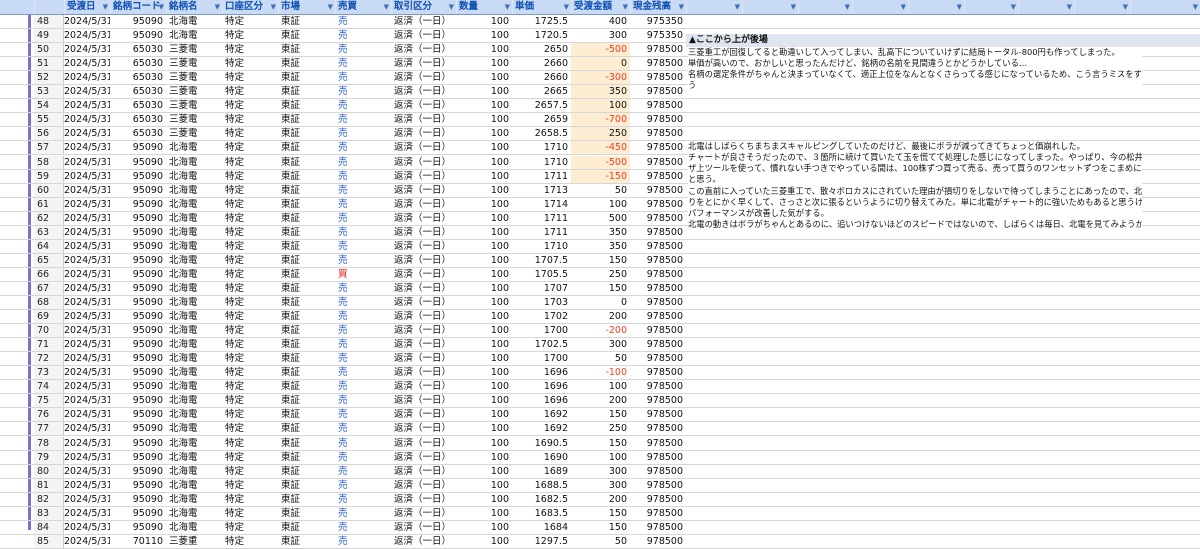 This screenshot has height=549, width=1200. Describe the element at coordinates (600, 386) in the screenshot. I see `cell-amt: 100` at that location.